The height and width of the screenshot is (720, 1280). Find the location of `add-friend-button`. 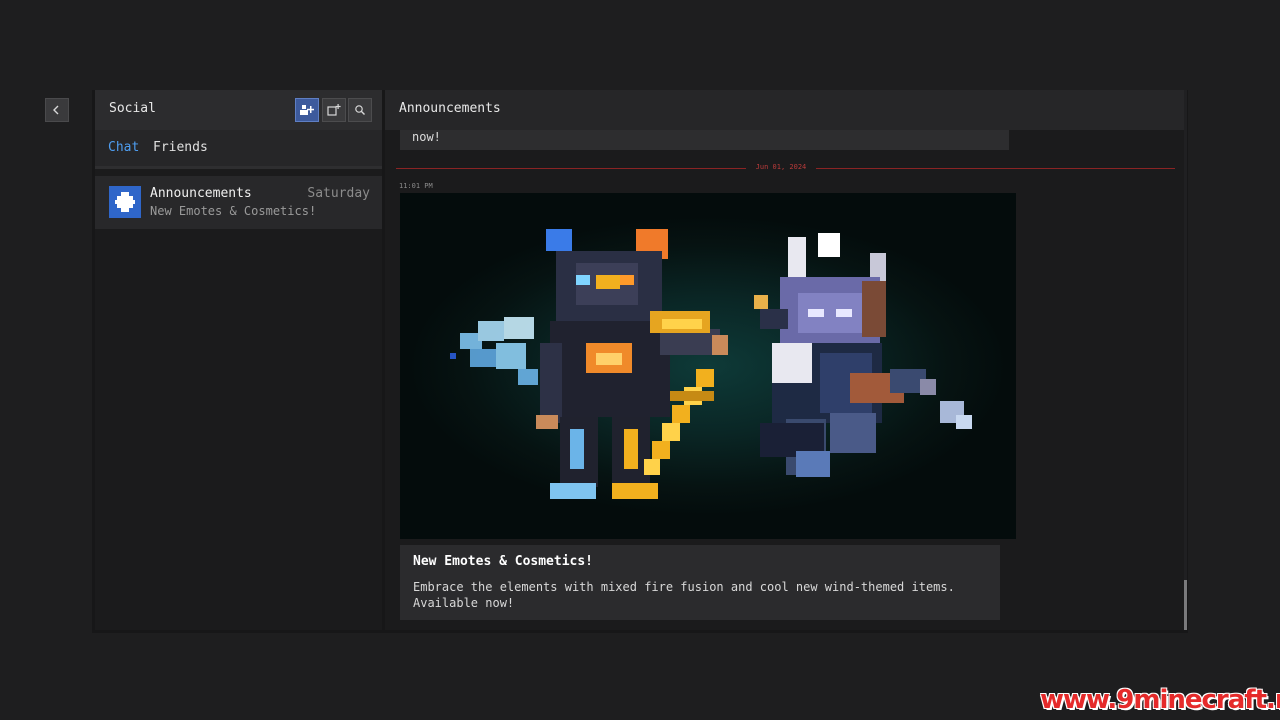

add-friend-button is located at coordinates (307, 110).